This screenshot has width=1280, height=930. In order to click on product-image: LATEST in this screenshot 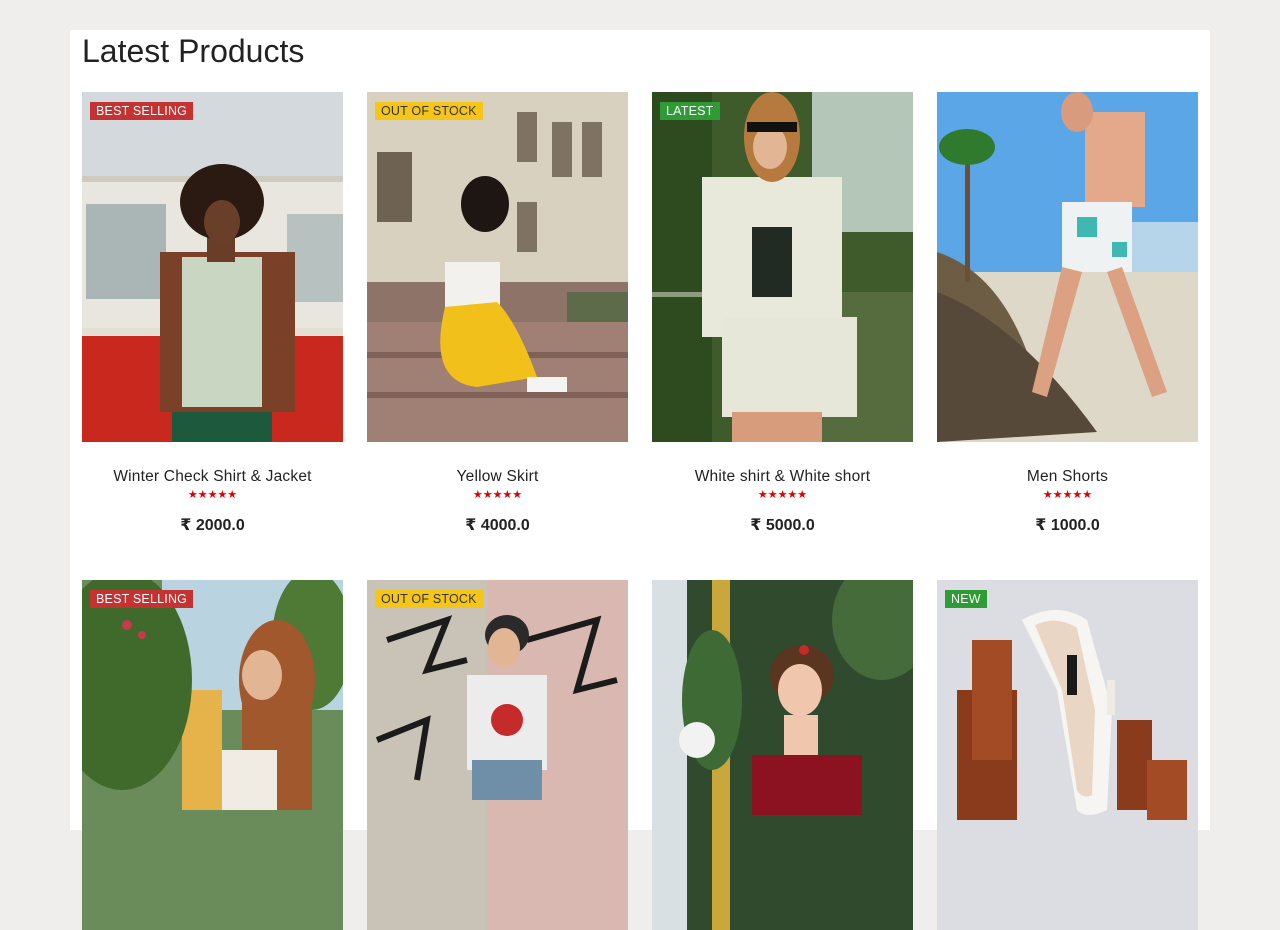, I will do `click(782, 267)`.